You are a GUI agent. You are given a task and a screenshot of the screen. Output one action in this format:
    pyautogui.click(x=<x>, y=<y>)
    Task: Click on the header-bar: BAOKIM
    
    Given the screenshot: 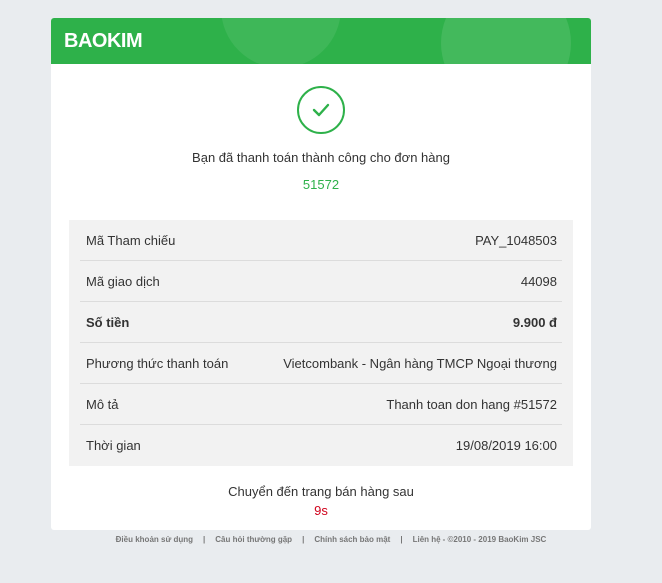 What is the action you would take?
    pyautogui.click(x=321, y=41)
    